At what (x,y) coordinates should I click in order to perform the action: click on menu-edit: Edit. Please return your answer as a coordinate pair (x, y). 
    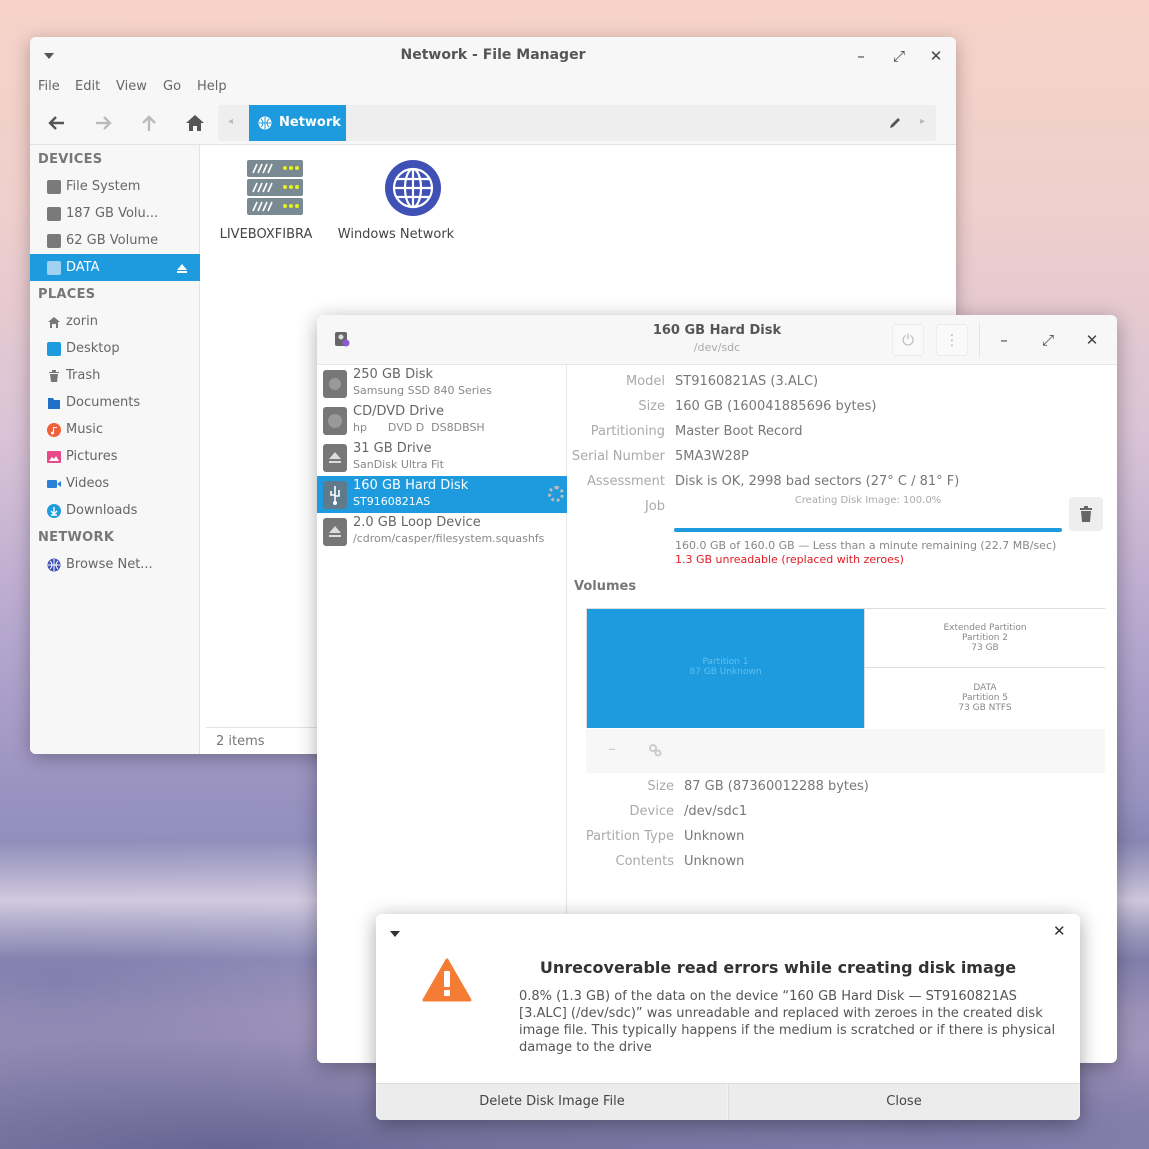
    Looking at the image, I should click on (87, 86).